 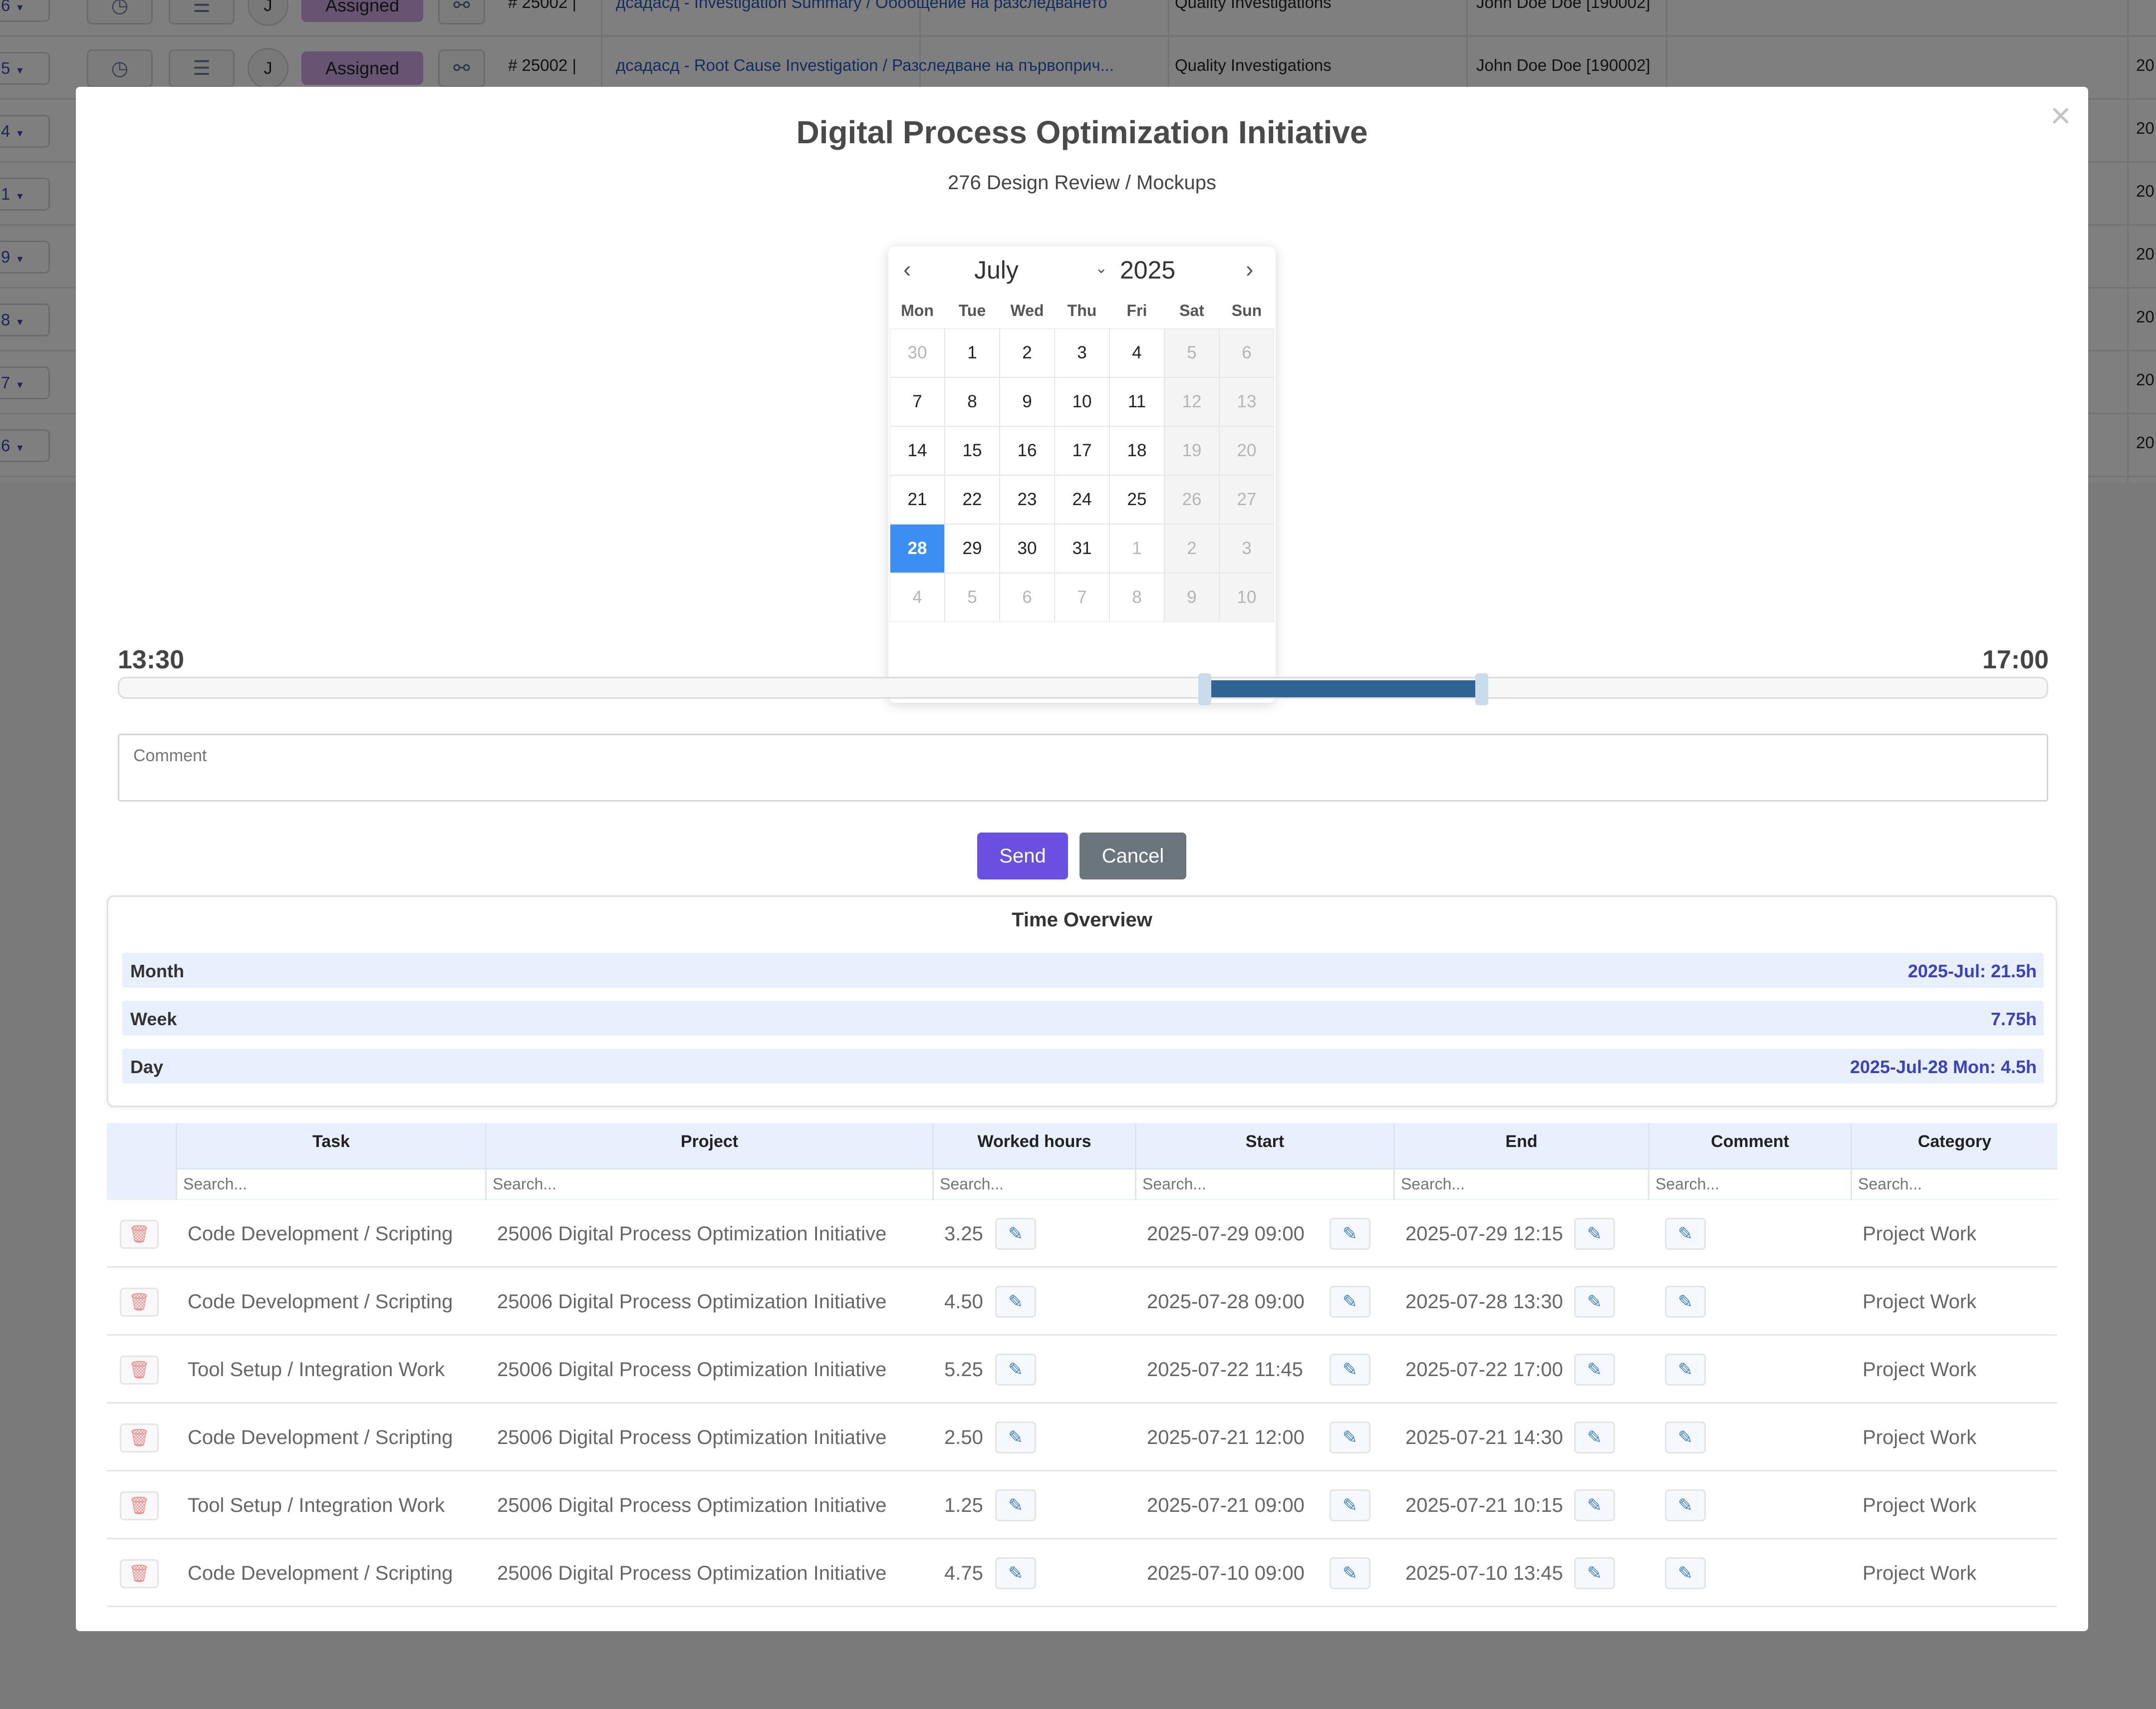 What do you see at coordinates (917, 548) in the screenshot?
I see `calendar-day-selected: 28` at bounding box center [917, 548].